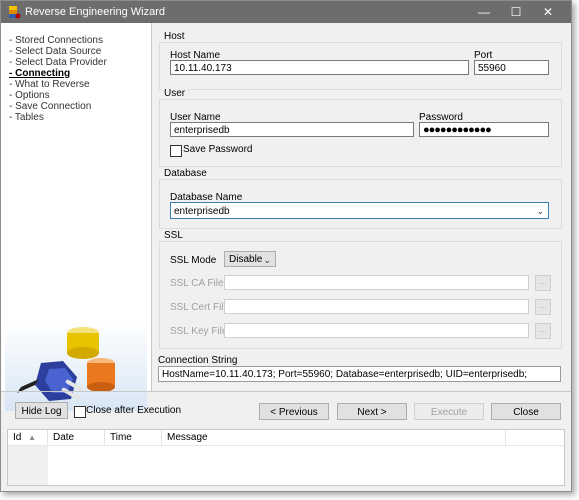  I want to click on log-column-date: Date, so click(76, 437).